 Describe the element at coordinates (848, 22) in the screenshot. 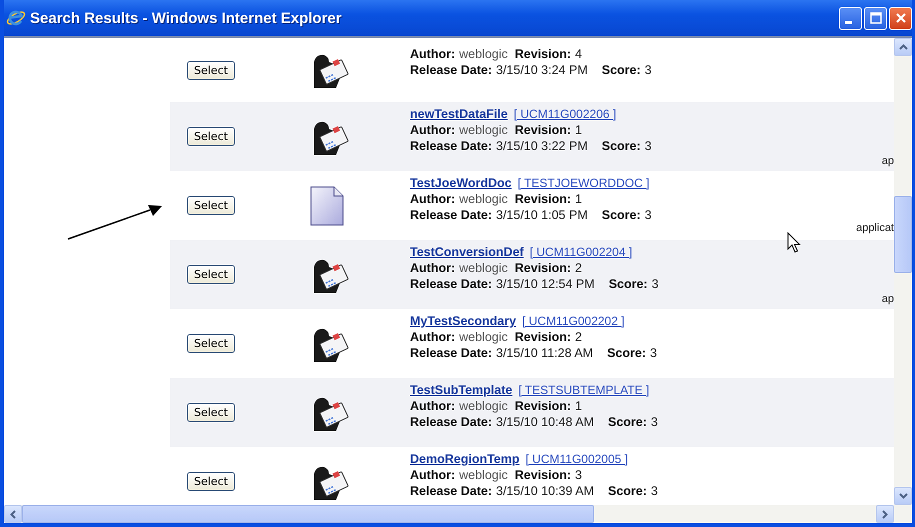

I see `minimize-icon` at that location.